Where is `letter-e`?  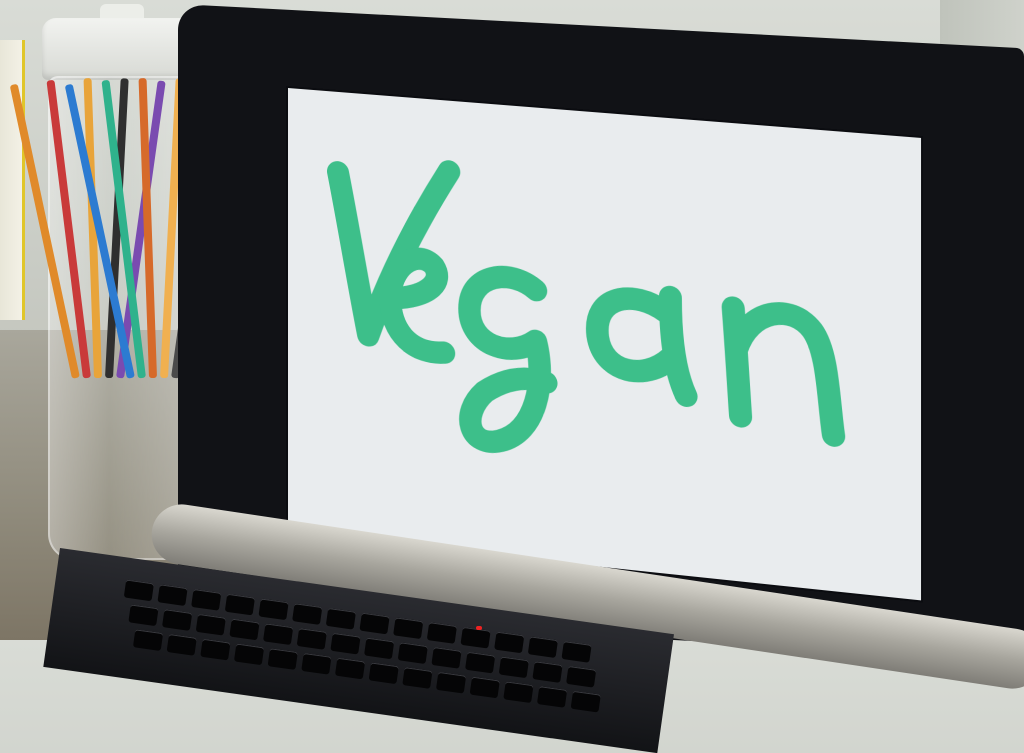 letter-e is located at coordinates (417, 304).